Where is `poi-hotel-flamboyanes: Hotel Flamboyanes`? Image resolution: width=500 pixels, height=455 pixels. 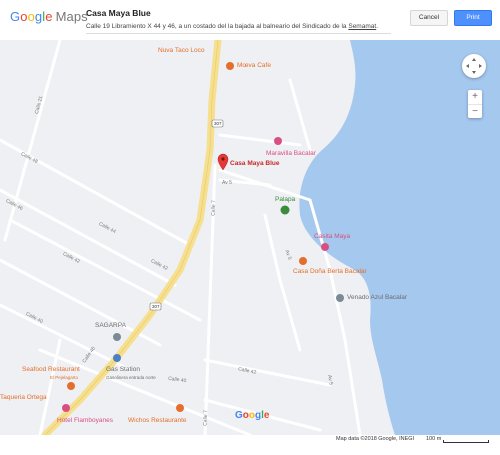
poi-hotel-flamboyanes: Hotel Flamboyanes is located at coordinates (85, 420).